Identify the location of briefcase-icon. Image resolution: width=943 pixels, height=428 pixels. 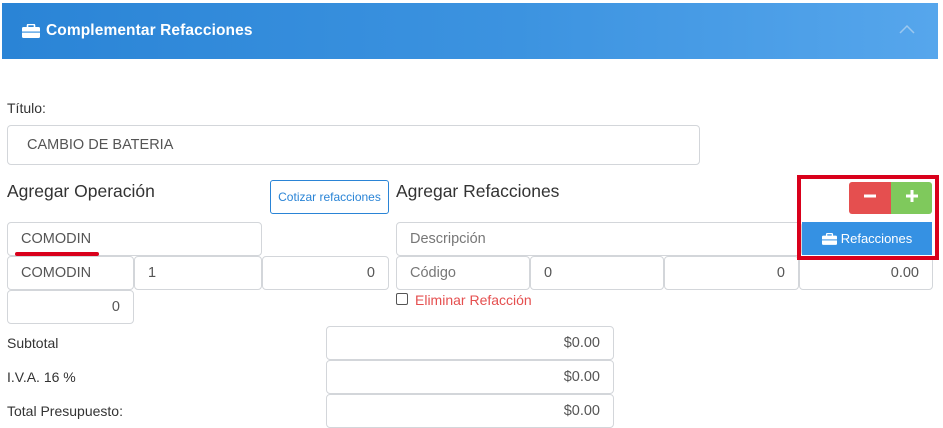
(31, 31).